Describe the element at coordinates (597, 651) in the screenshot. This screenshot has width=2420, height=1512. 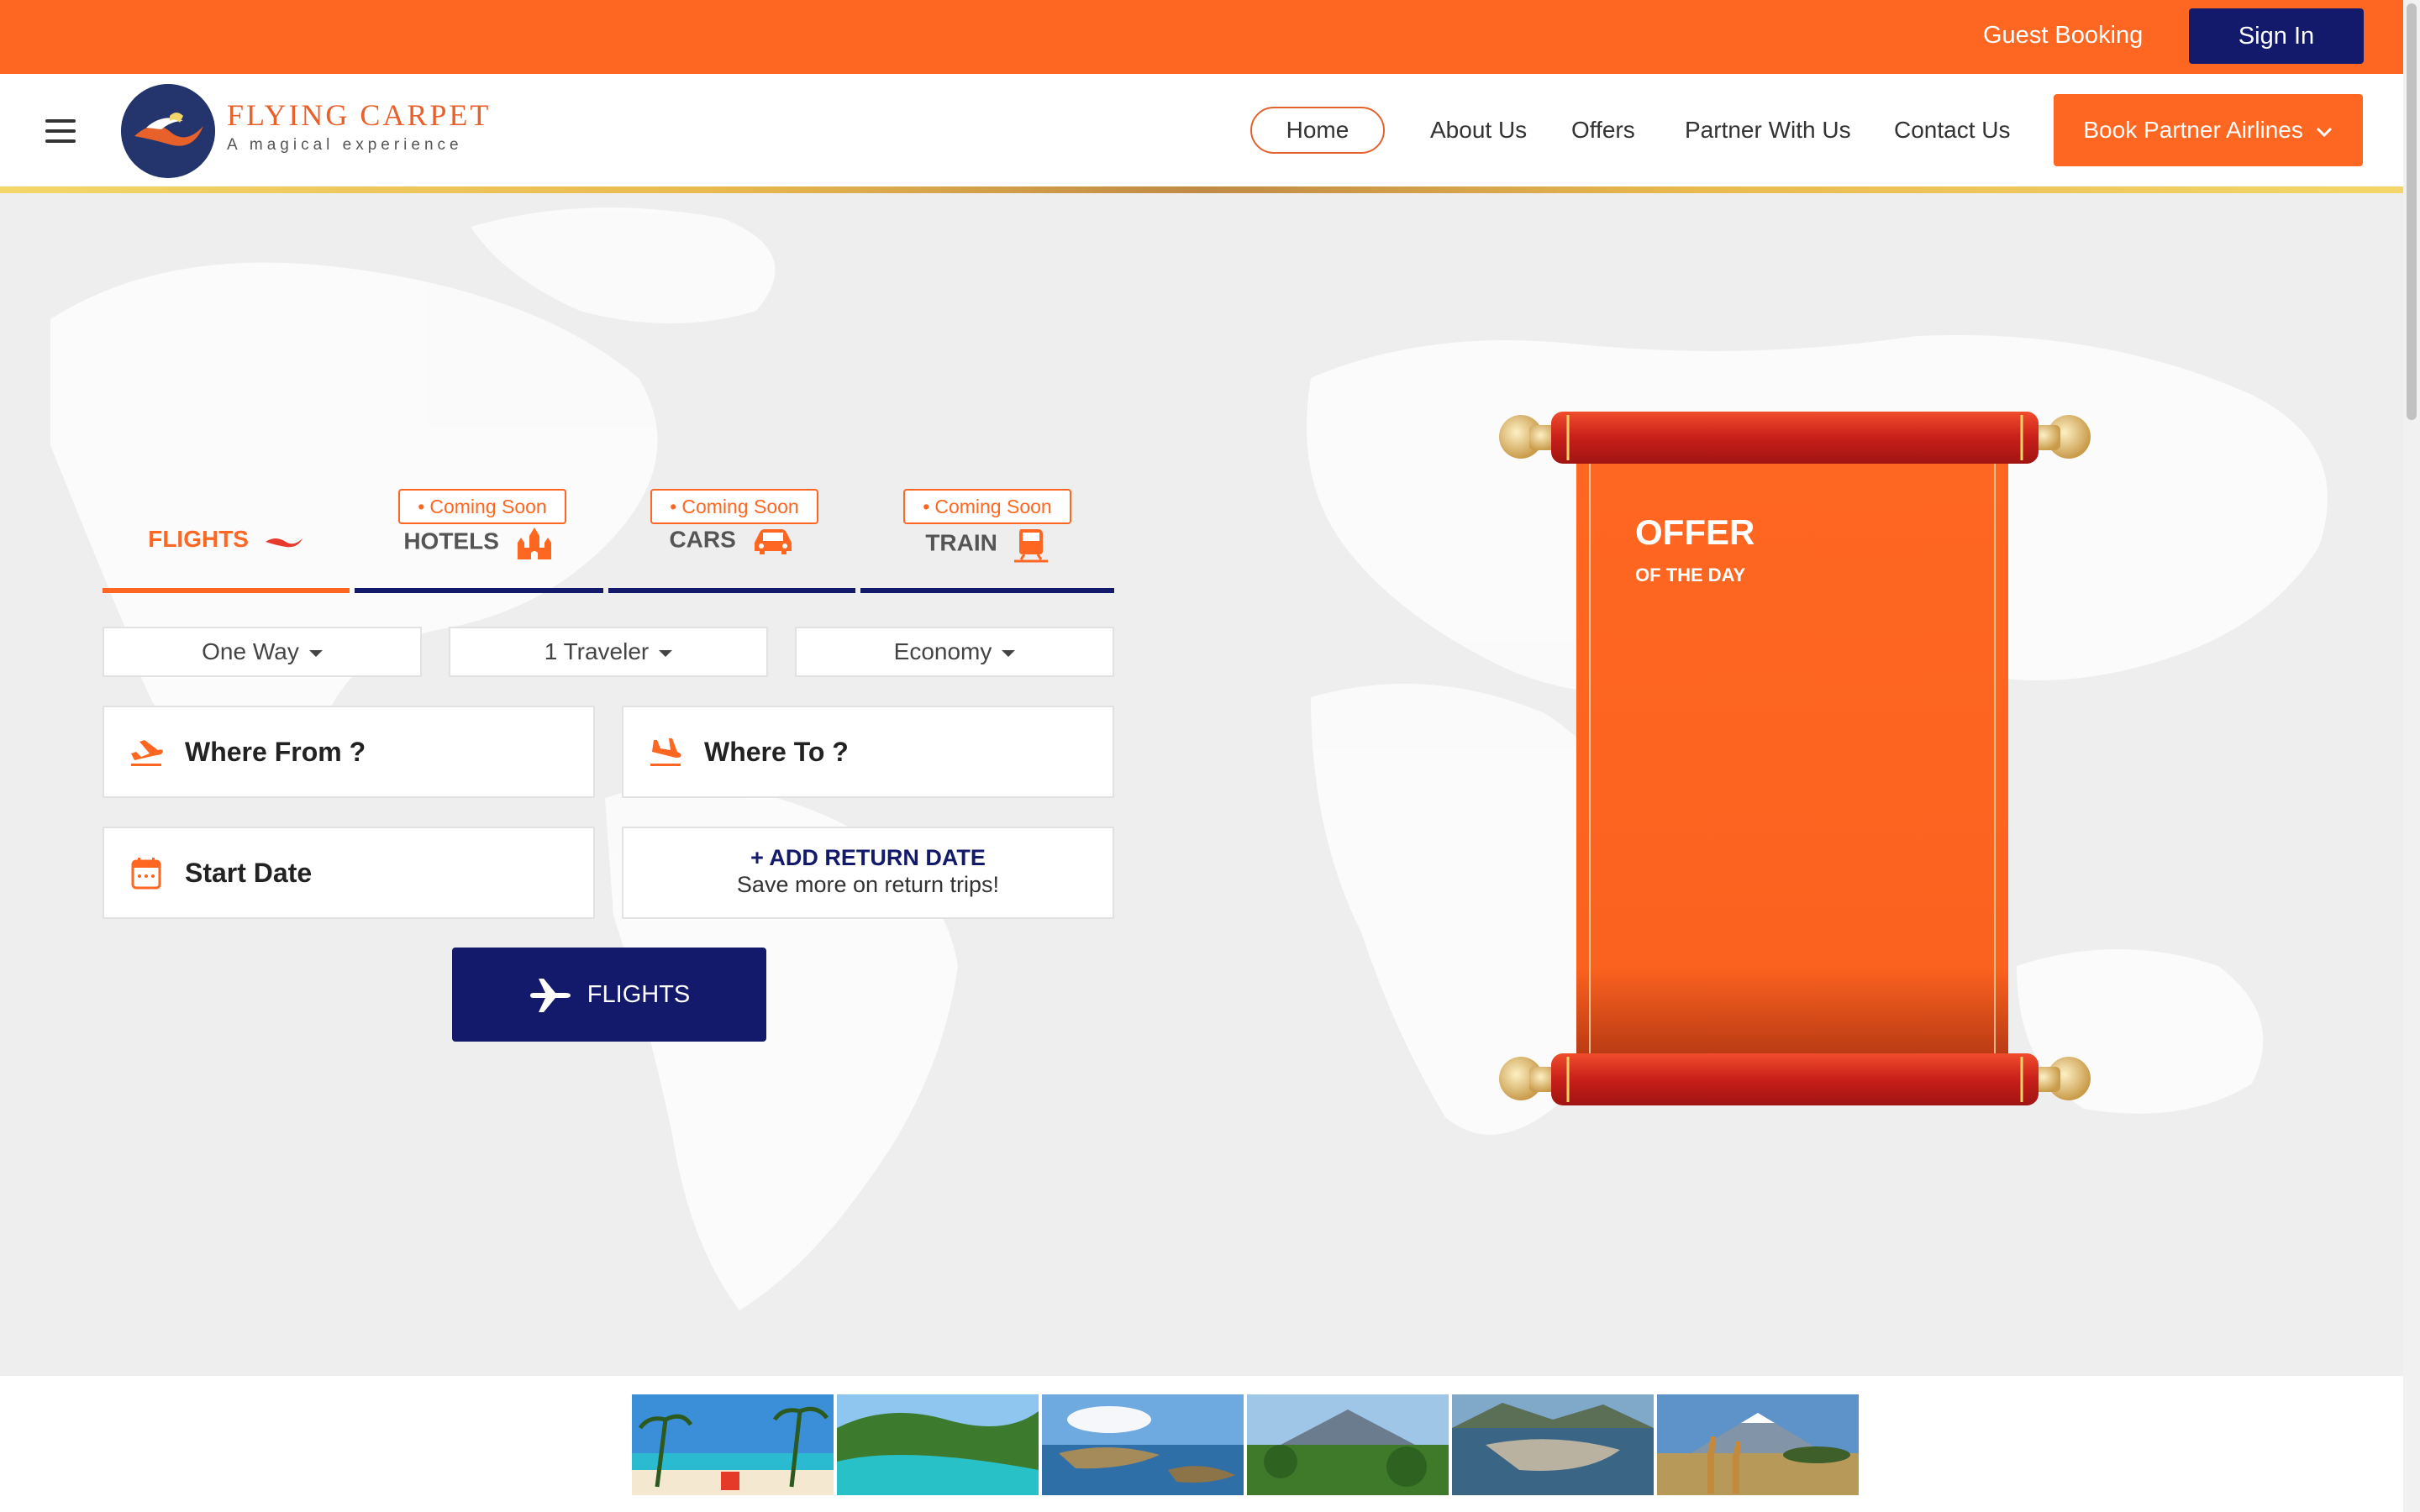
I see `travelers-value: 1 Traveler` at that location.